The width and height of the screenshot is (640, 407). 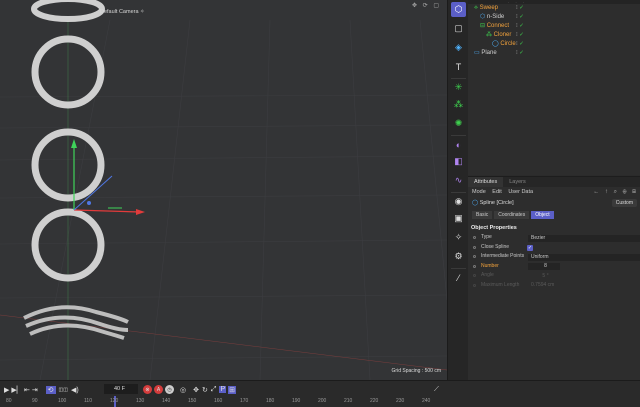 What do you see at coordinates (458, 199) in the screenshot?
I see `scene-icon: ◉` at bounding box center [458, 199].